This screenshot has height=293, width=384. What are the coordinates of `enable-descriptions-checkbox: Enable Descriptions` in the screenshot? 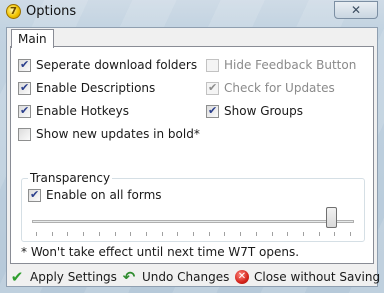 It's located at (86, 88).